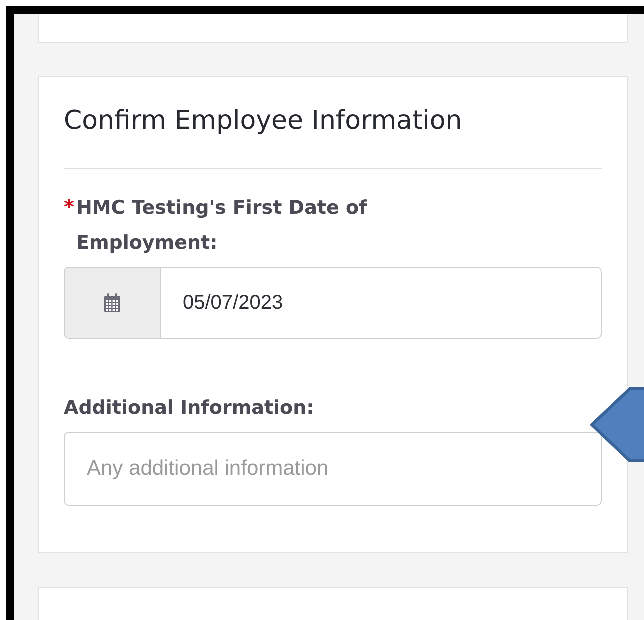  Describe the element at coordinates (112, 303) in the screenshot. I see `calendar-icon` at that location.